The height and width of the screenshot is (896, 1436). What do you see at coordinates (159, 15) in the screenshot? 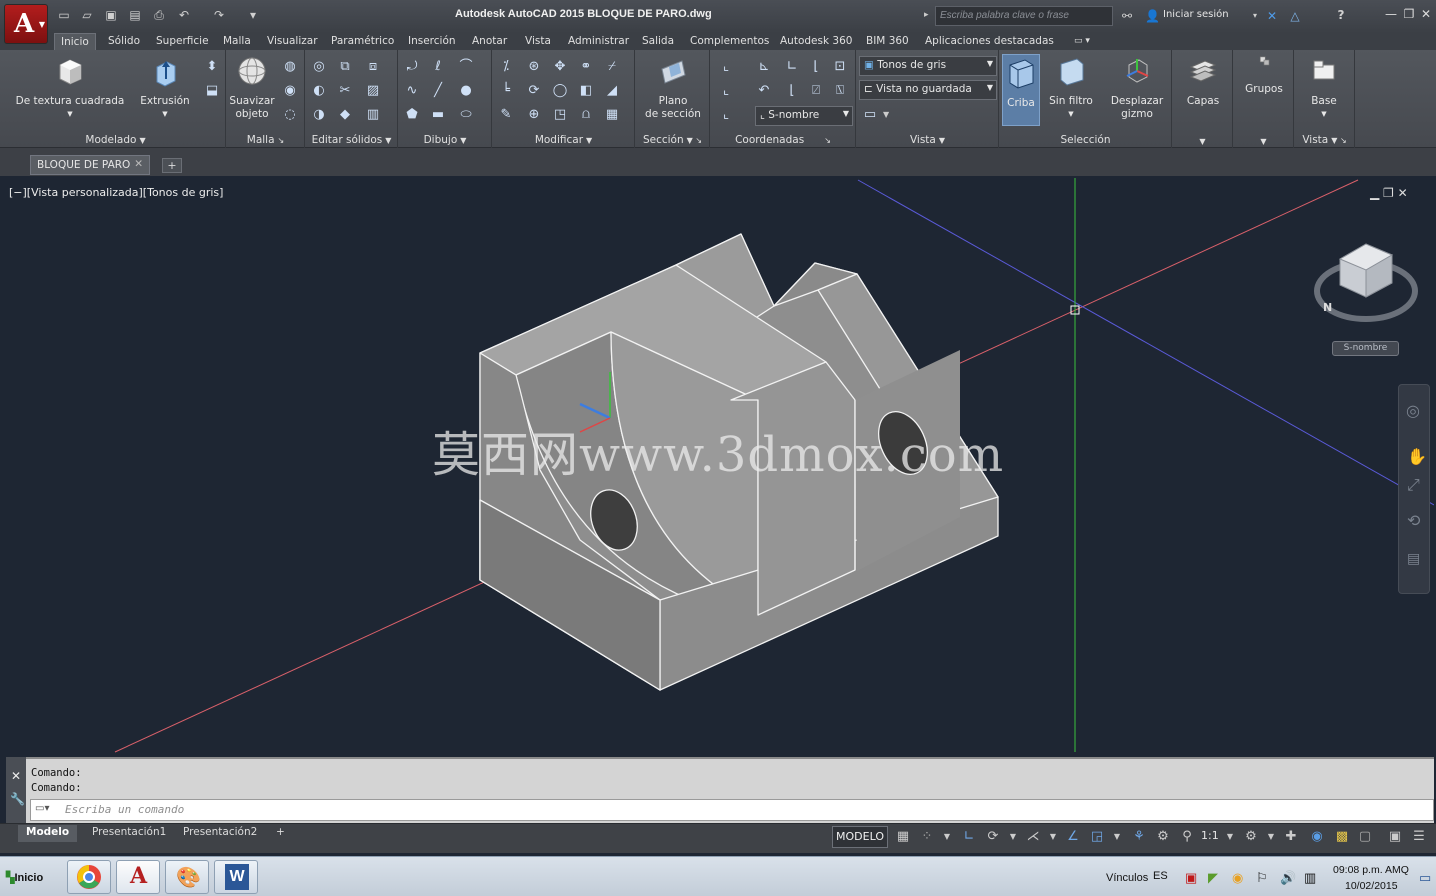
I see `plot-icon: ⎙` at bounding box center [159, 15].